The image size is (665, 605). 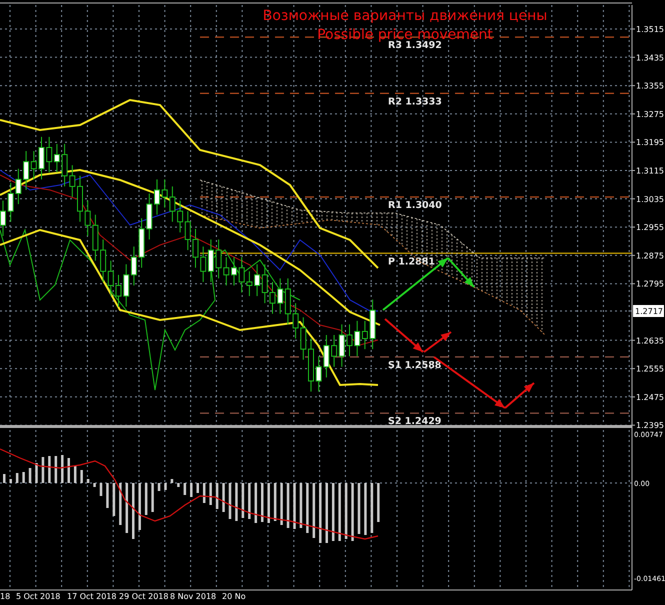 I want to click on price-axis-label: 1.3515, so click(x=650, y=29).